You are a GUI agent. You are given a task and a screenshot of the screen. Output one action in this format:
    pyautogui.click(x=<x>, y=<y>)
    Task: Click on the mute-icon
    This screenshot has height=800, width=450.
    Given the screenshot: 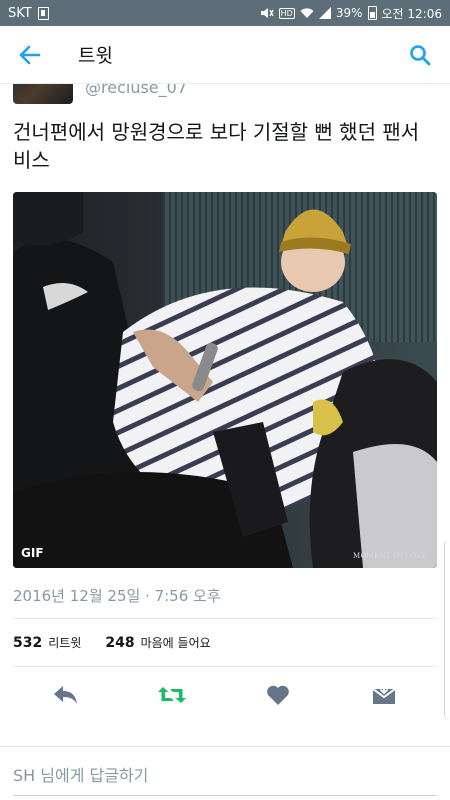 What is the action you would take?
    pyautogui.click(x=267, y=13)
    